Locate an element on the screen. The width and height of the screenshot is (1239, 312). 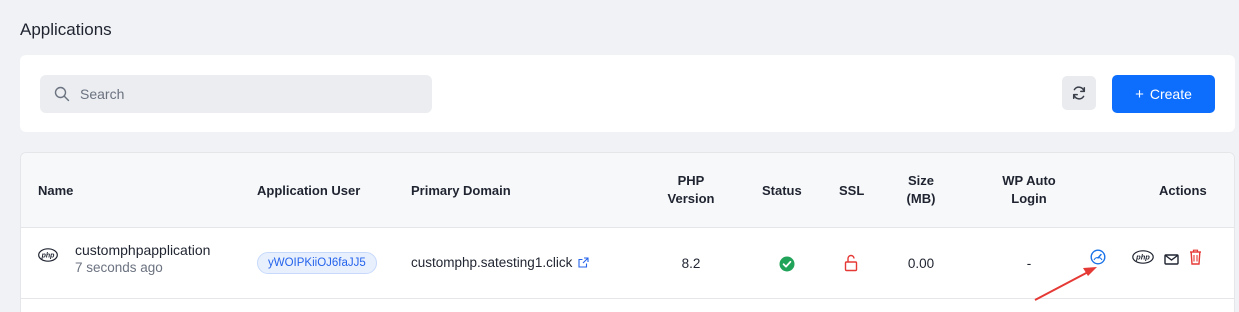
header-php-version: PHP Version is located at coordinates (691, 190).